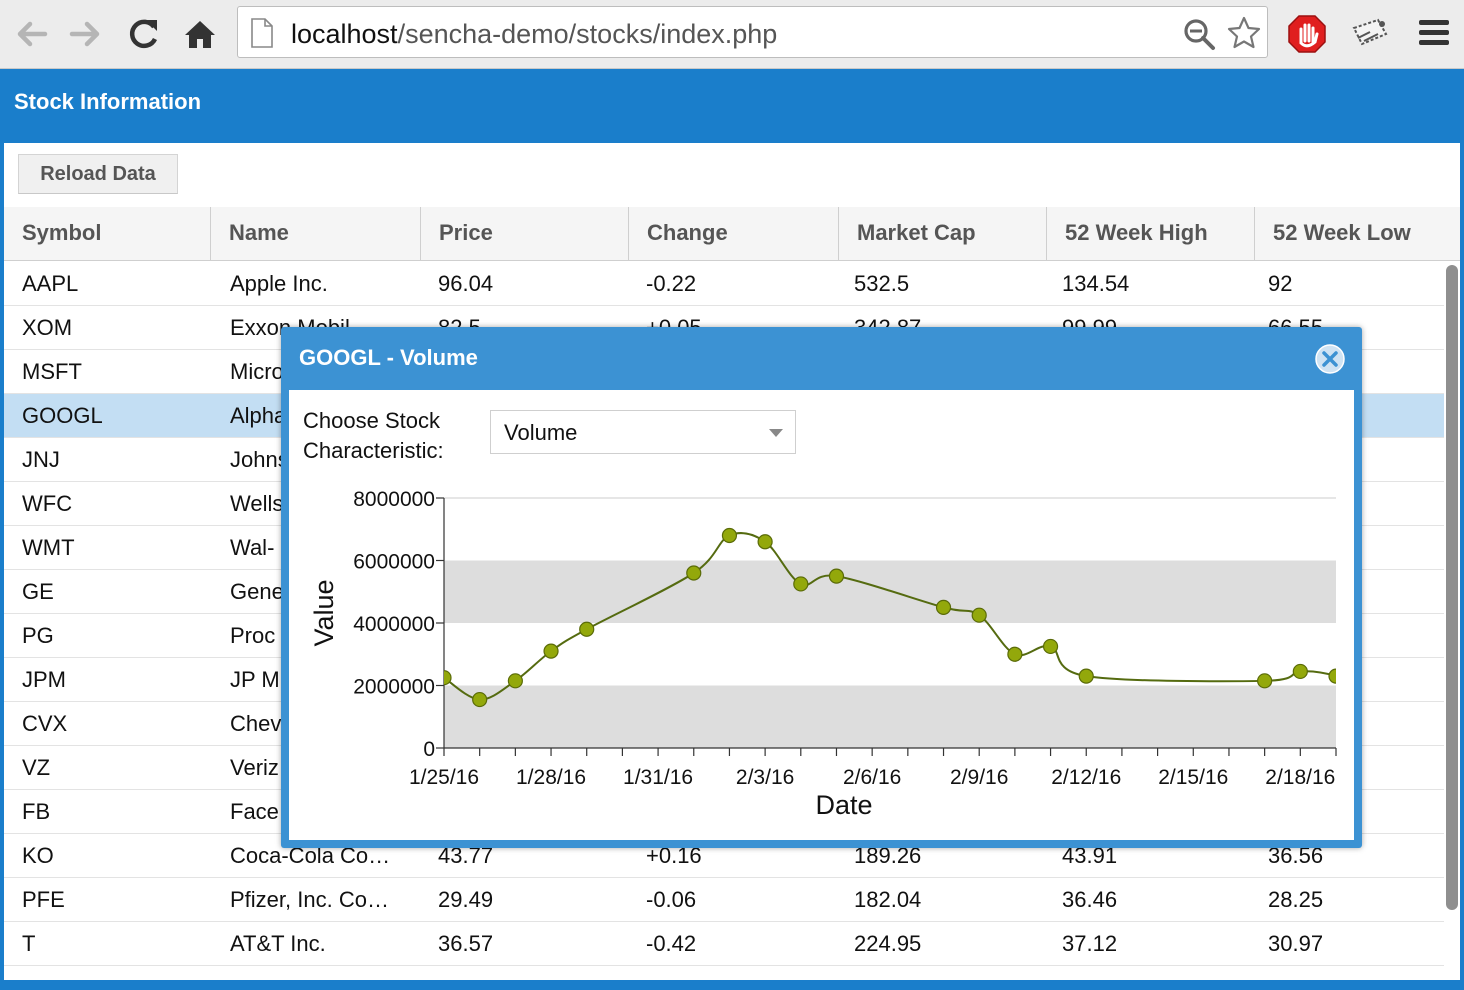 Image resolution: width=1464 pixels, height=990 pixels. I want to click on column-header-name: Name, so click(316, 234).